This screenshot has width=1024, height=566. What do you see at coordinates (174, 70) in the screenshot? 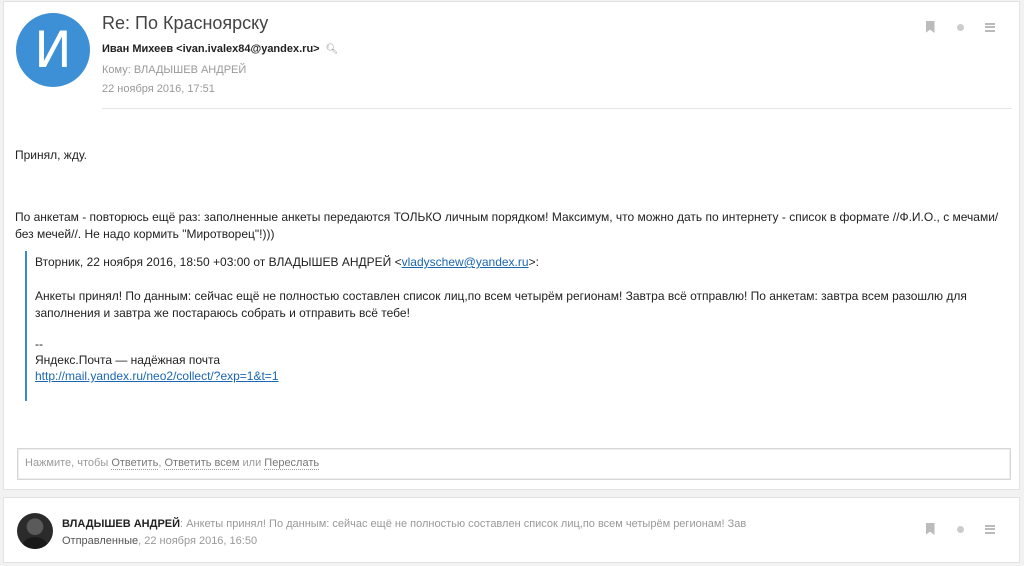
I see `message-to: Кому: ВЛАДЫШЕВ АНДРЕЙ` at bounding box center [174, 70].